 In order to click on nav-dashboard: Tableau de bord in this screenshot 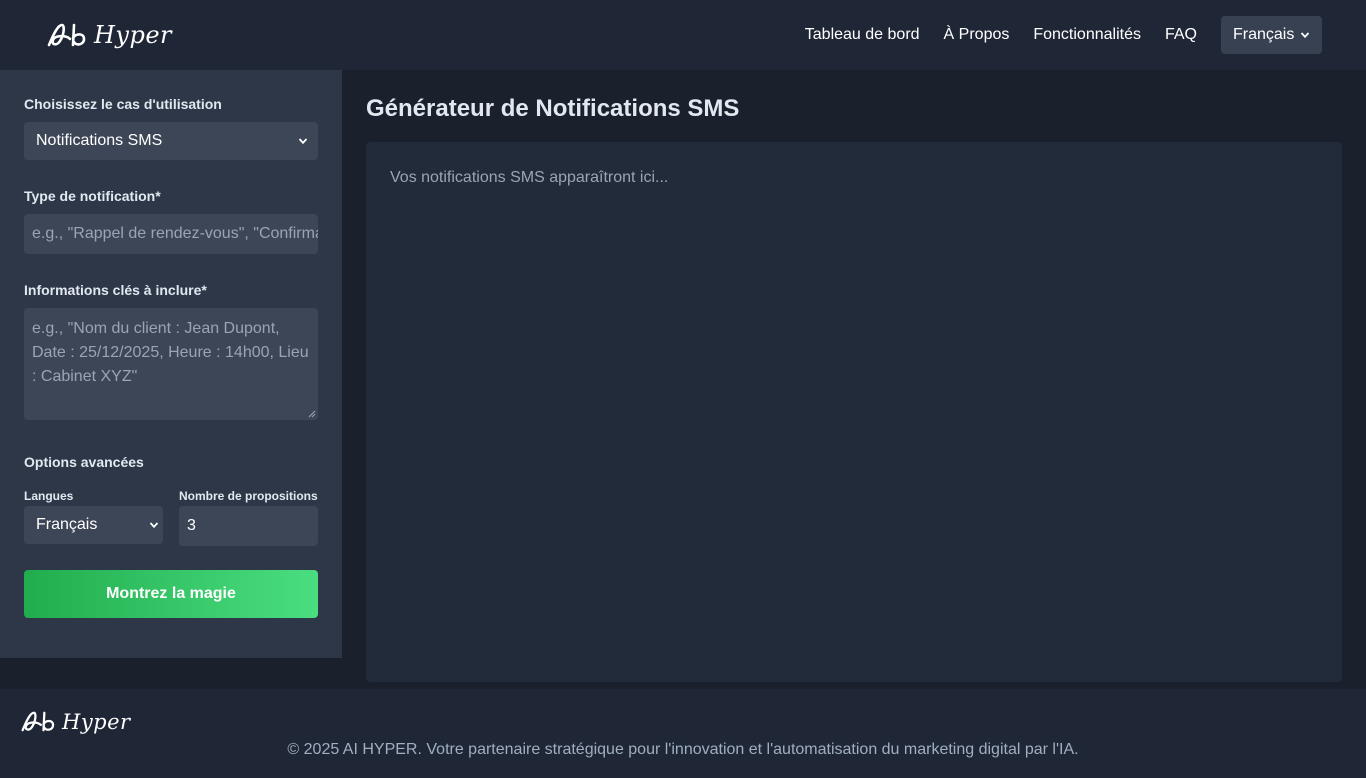, I will do `click(862, 35)`.